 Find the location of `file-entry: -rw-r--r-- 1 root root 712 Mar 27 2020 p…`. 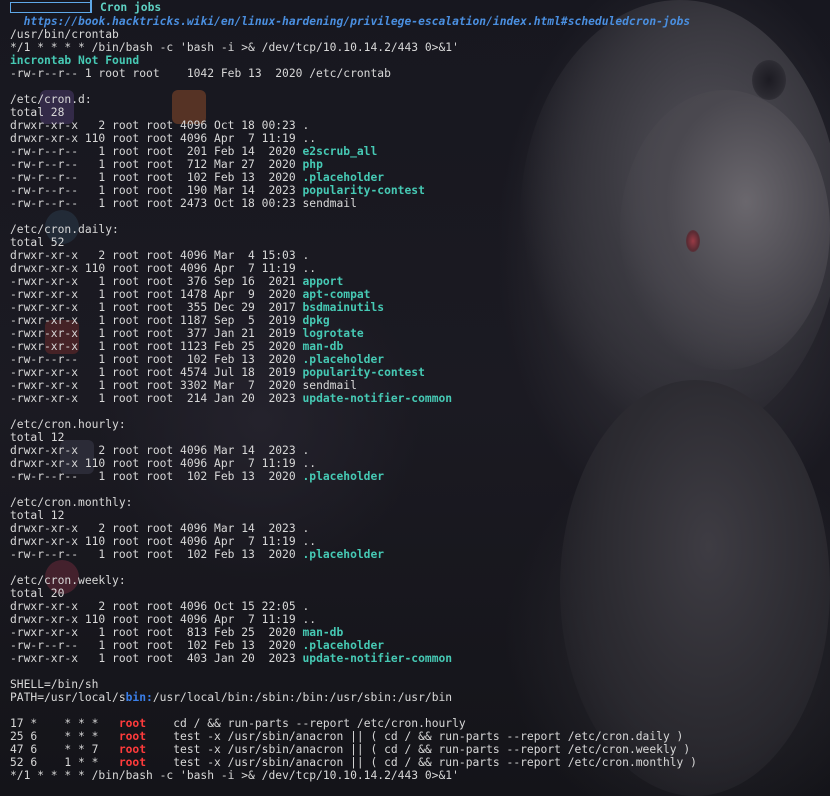

file-entry: -rw-r--r-- 1 root root 712 Mar 27 2020 p… is located at coordinates (417, 164).